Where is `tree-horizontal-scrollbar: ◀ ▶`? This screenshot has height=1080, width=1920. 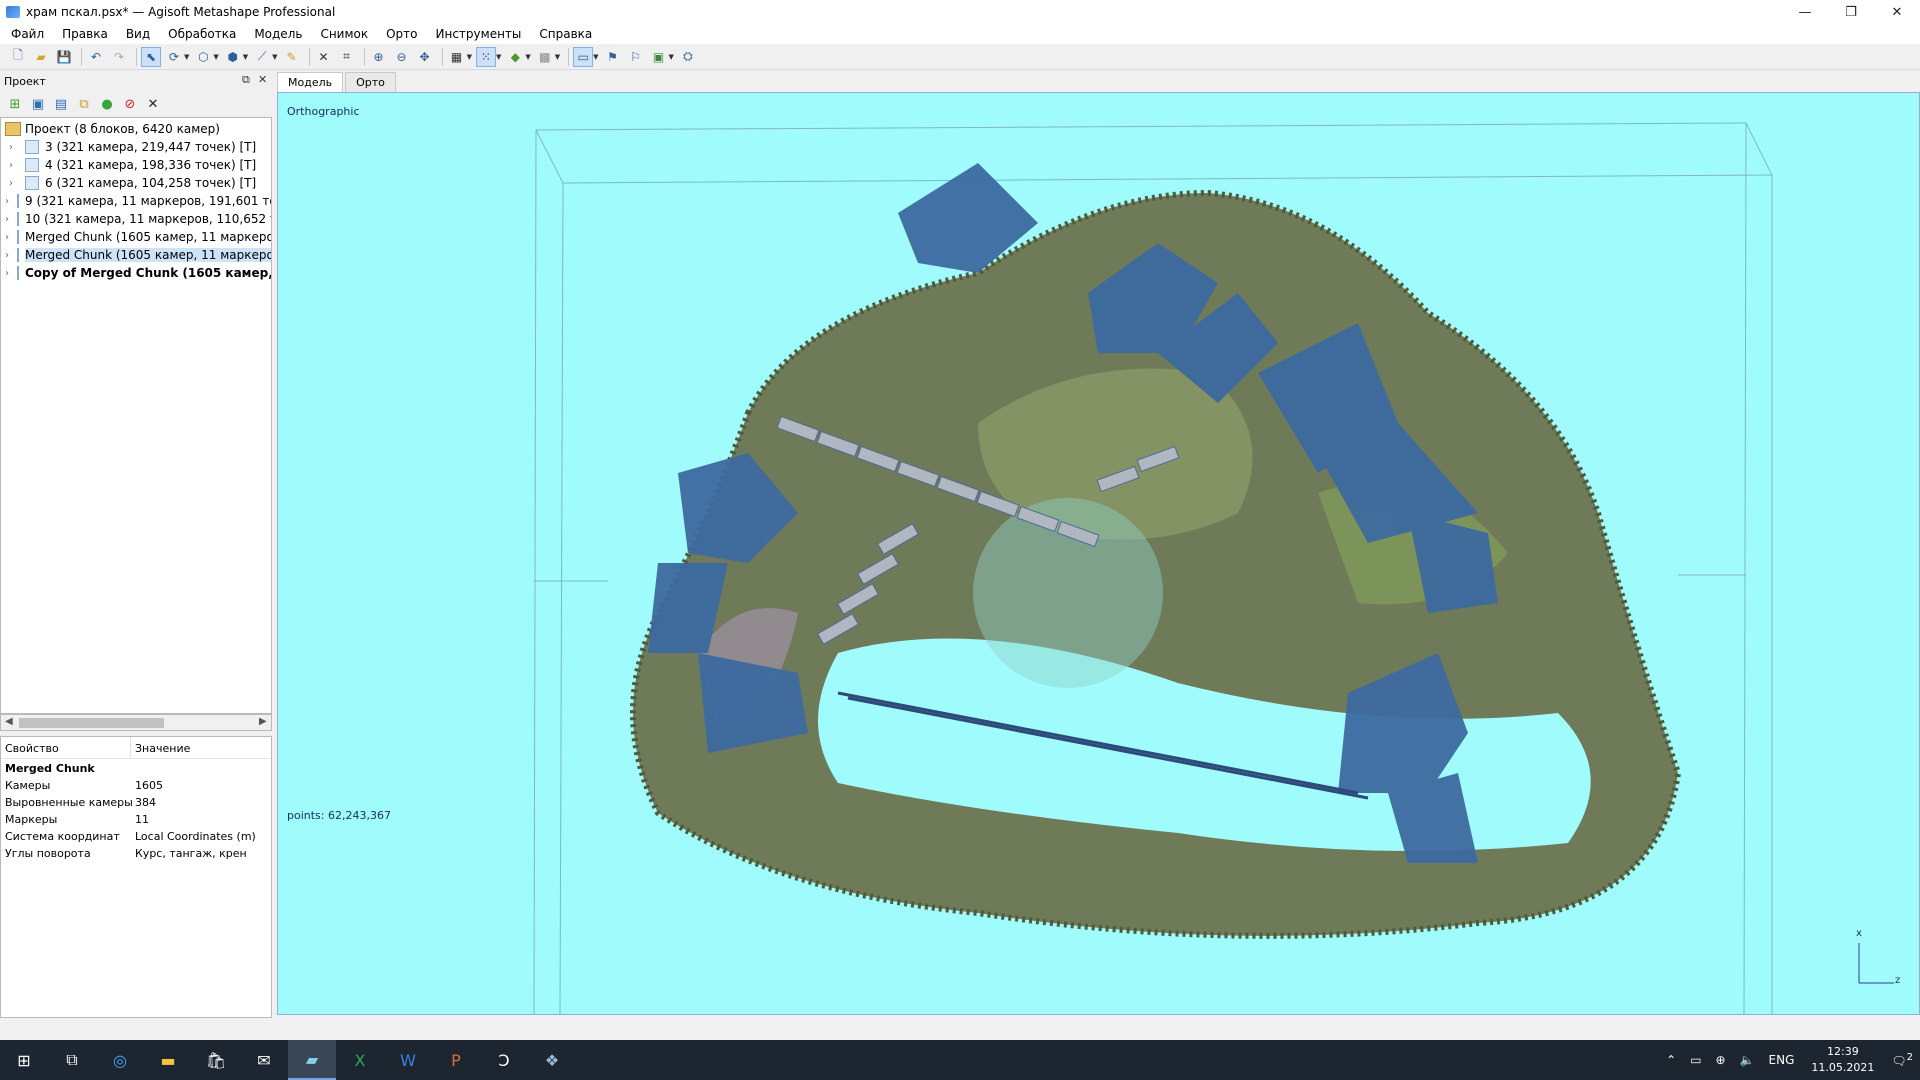
tree-horizontal-scrollbar: ◀ ▶ is located at coordinates (136, 722).